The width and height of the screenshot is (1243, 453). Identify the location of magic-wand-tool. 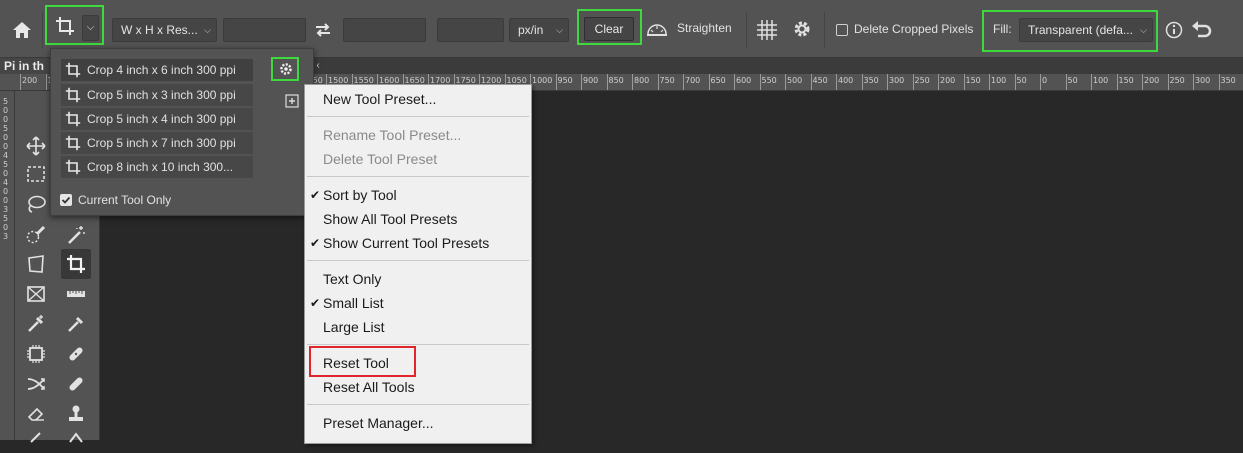
(76, 235).